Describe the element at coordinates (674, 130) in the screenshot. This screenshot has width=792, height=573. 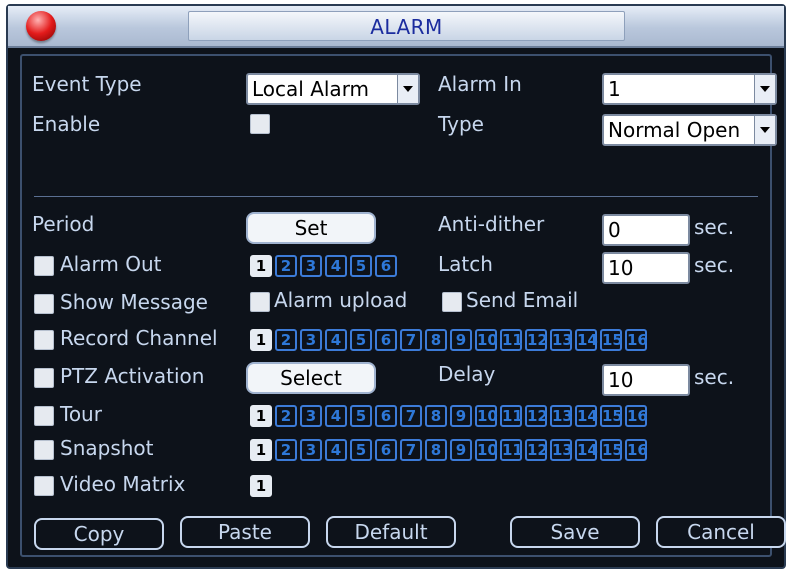
I see `type-value: Normal Open` at that location.